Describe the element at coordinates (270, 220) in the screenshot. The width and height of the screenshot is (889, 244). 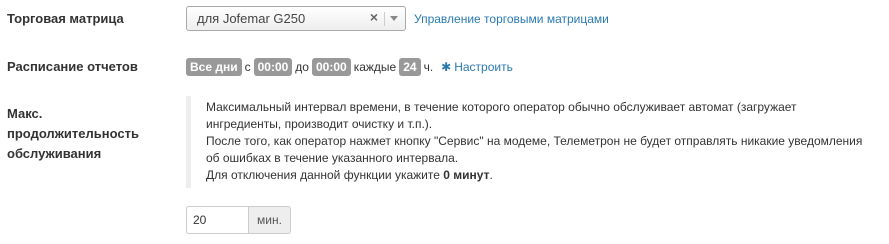
I see `duration-unit-addon: мин.` at that location.